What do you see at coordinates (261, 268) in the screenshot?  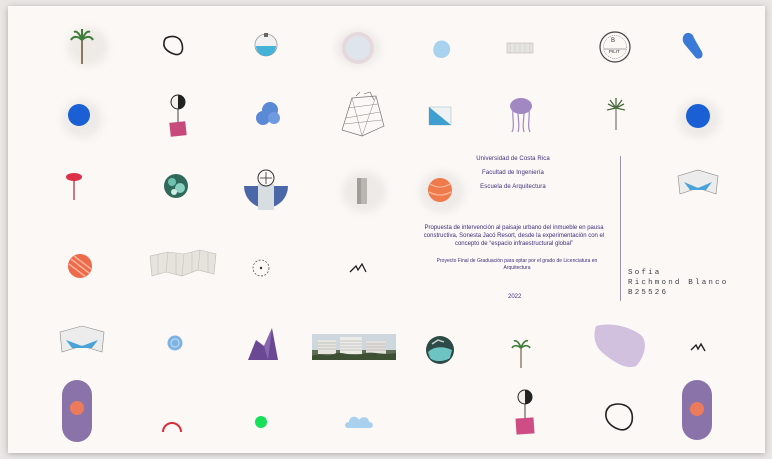 I see `crosshair-icon` at bounding box center [261, 268].